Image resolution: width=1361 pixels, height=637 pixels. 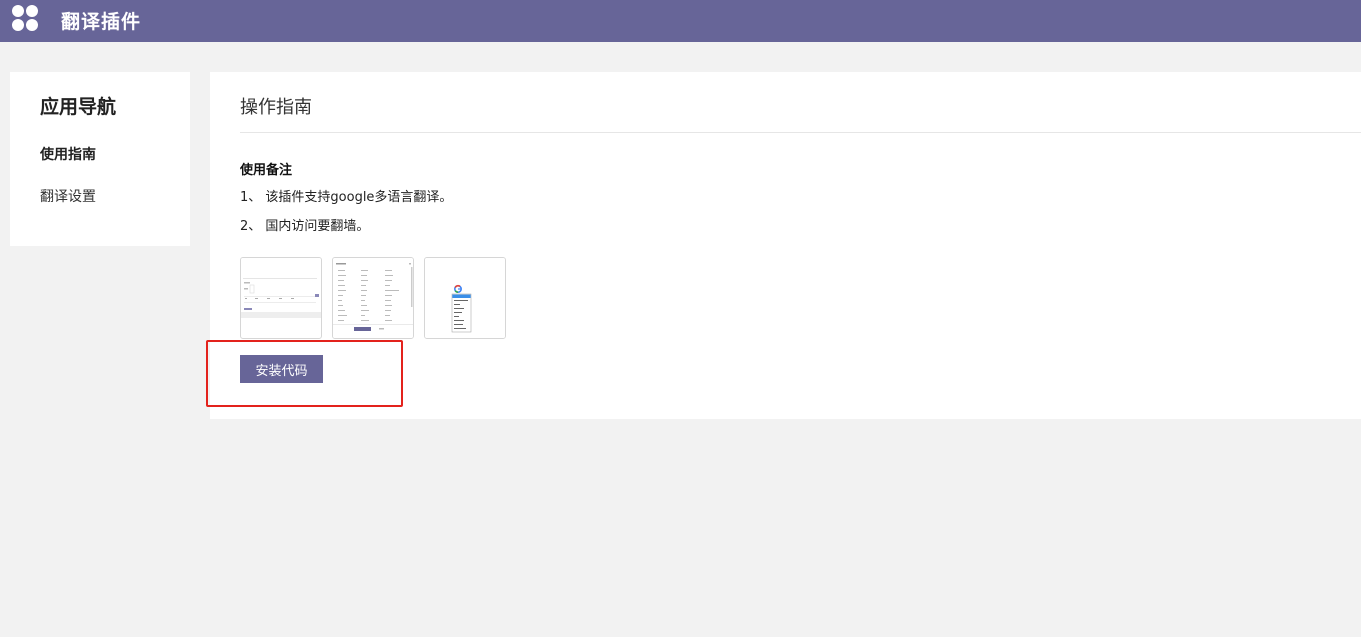 I want to click on app-title: 翻译插件, so click(x=101, y=22).